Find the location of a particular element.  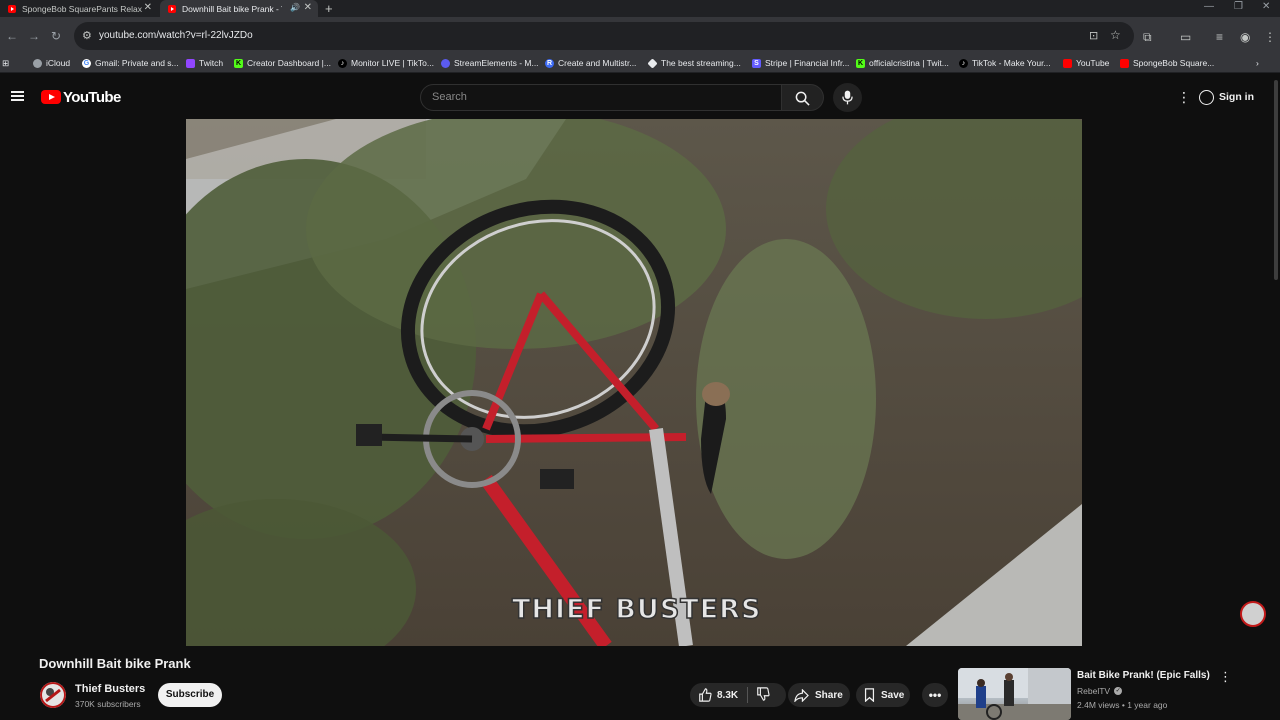

url-text: youtube.com/watch?v=rl-22lvJZDo is located at coordinates (176, 35).